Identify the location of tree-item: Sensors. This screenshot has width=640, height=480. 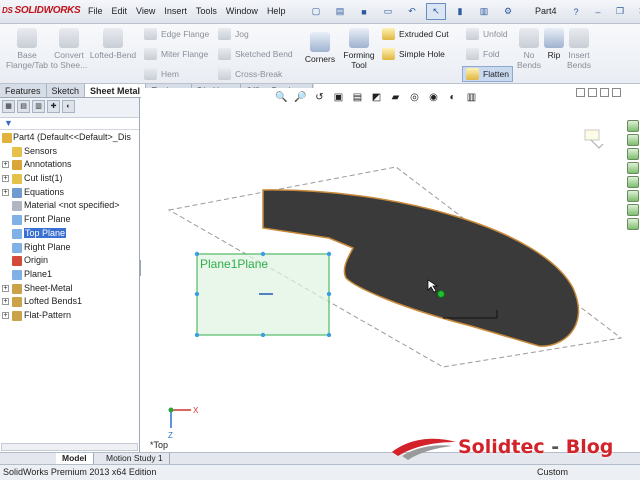
(69, 152).